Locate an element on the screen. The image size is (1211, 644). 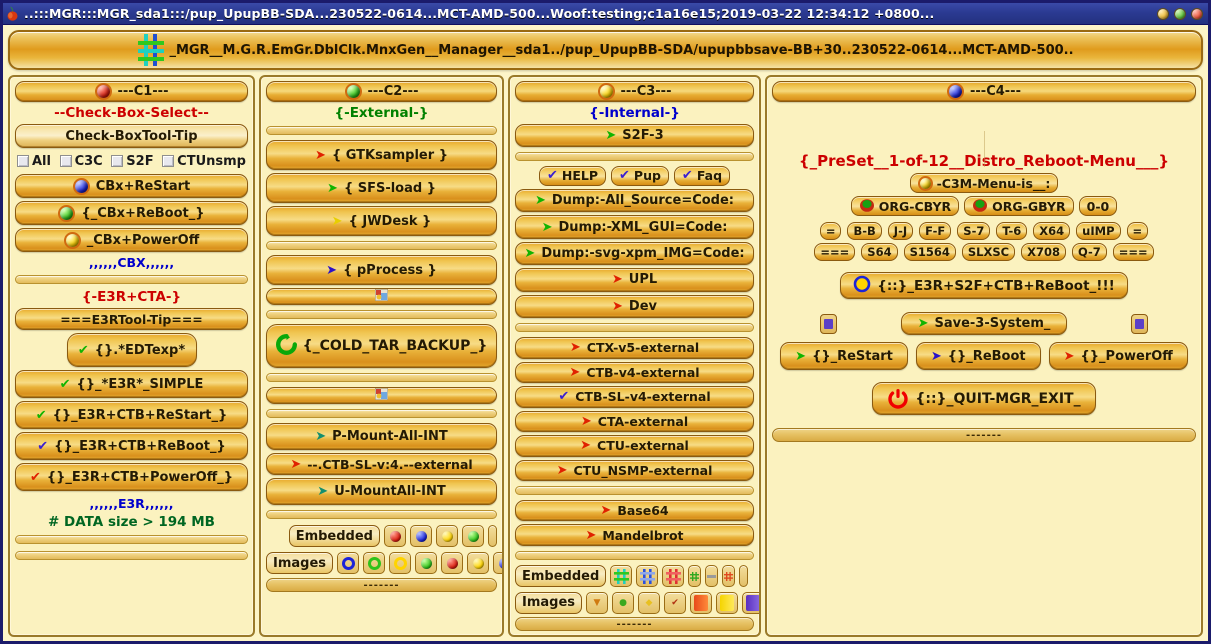
preset-ff: F-F is located at coordinates (935, 231).